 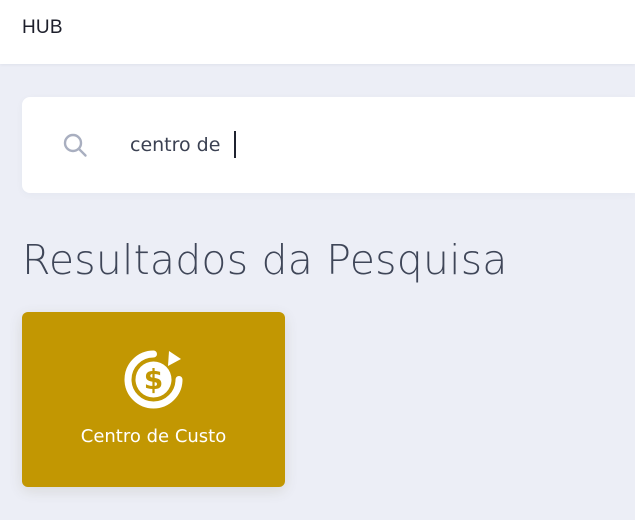 I want to click on result-card-centro-de-custo: $ Centro de Custo, so click(x=153, y=399).